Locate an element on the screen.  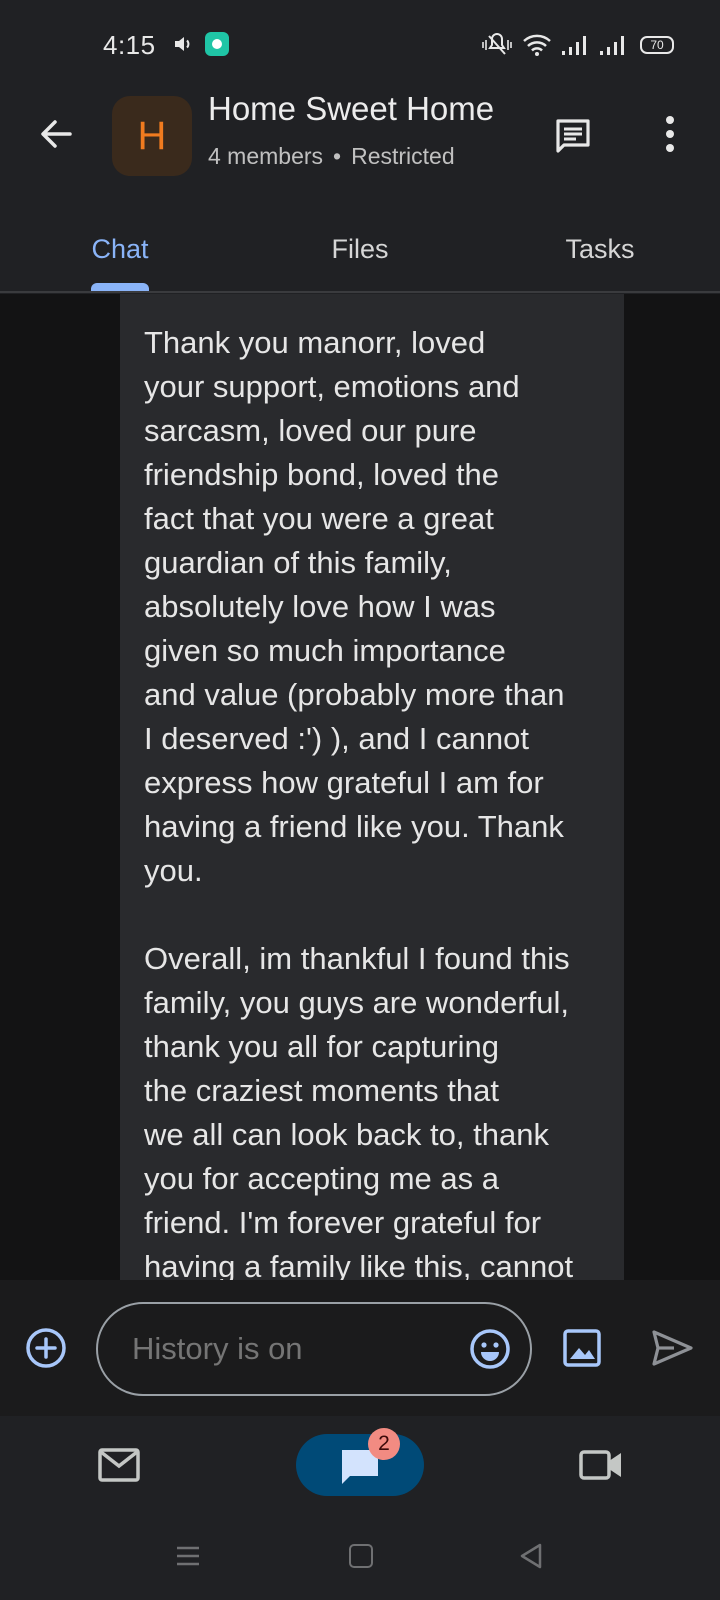
home-button-icon is located at coordinates (361, 1556).